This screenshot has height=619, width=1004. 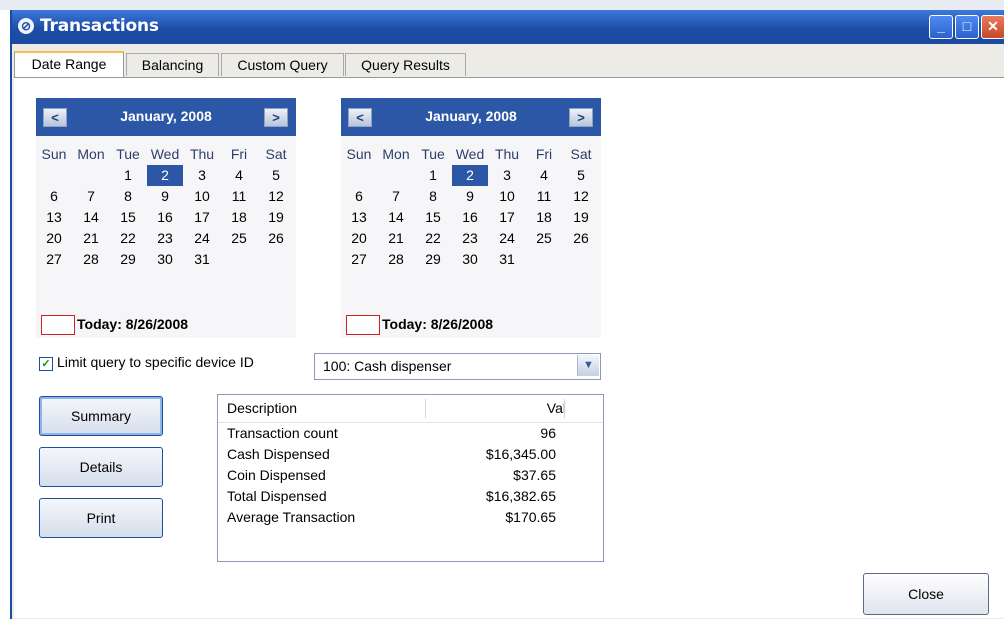 I want to click on table-row: Transaction count 96, so click(x=410, y=433).